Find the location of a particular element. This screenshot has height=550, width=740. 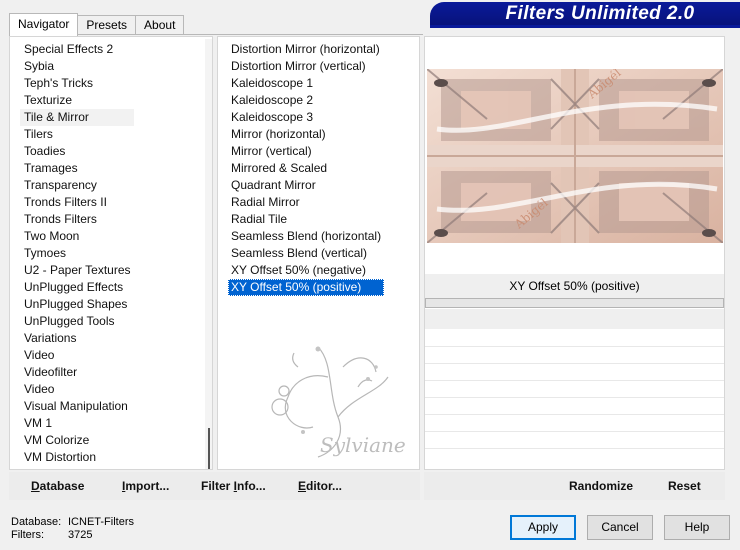

category-item: VM 1 is located at coordinates (77, 423).